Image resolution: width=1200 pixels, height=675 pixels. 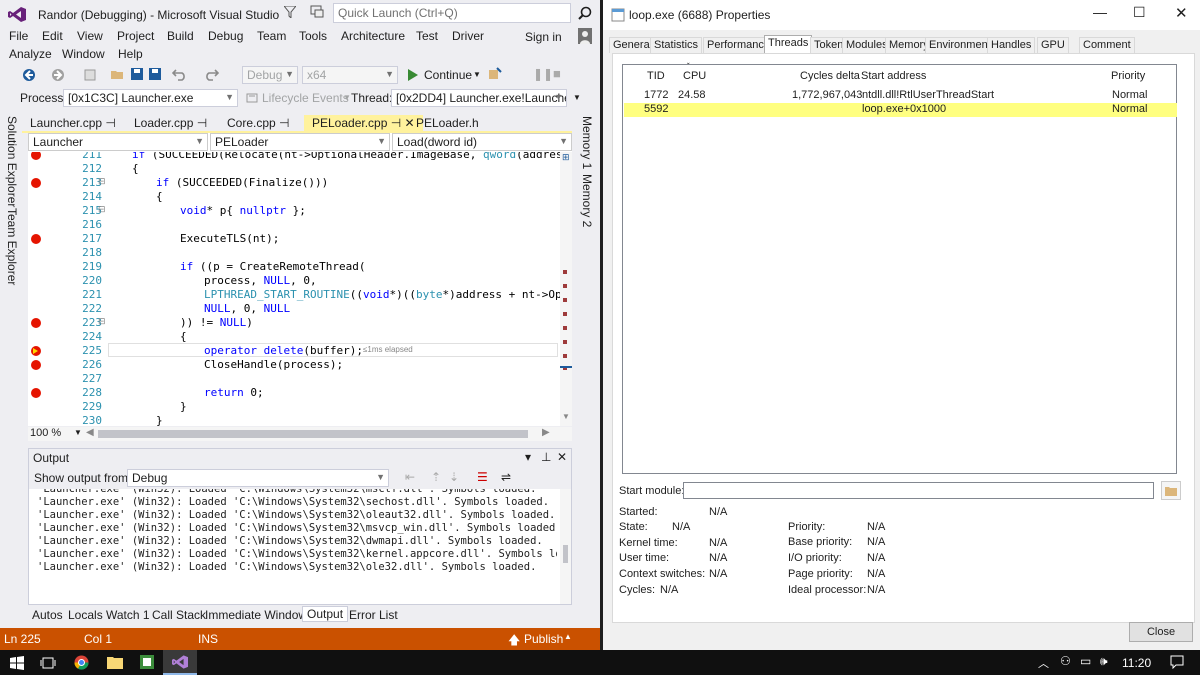 I want to click on tab-statistics: Statistics, so click(x=676, y=45).